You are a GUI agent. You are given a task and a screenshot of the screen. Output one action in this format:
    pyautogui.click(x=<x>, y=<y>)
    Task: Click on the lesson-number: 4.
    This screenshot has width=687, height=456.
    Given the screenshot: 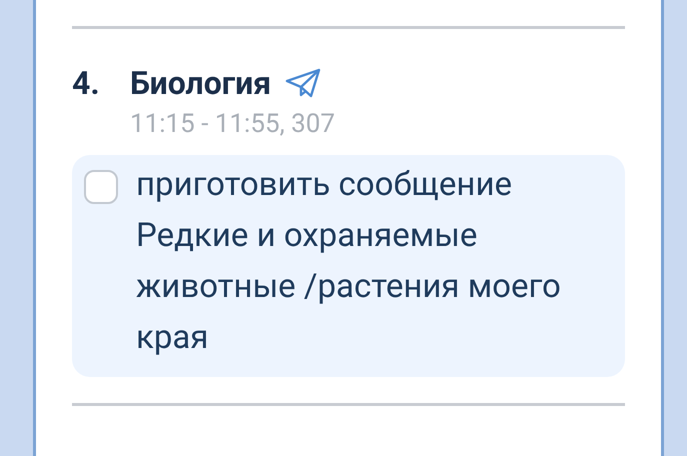 What is the action you would take?
    pyautogui.click(x=86, y=83)
    